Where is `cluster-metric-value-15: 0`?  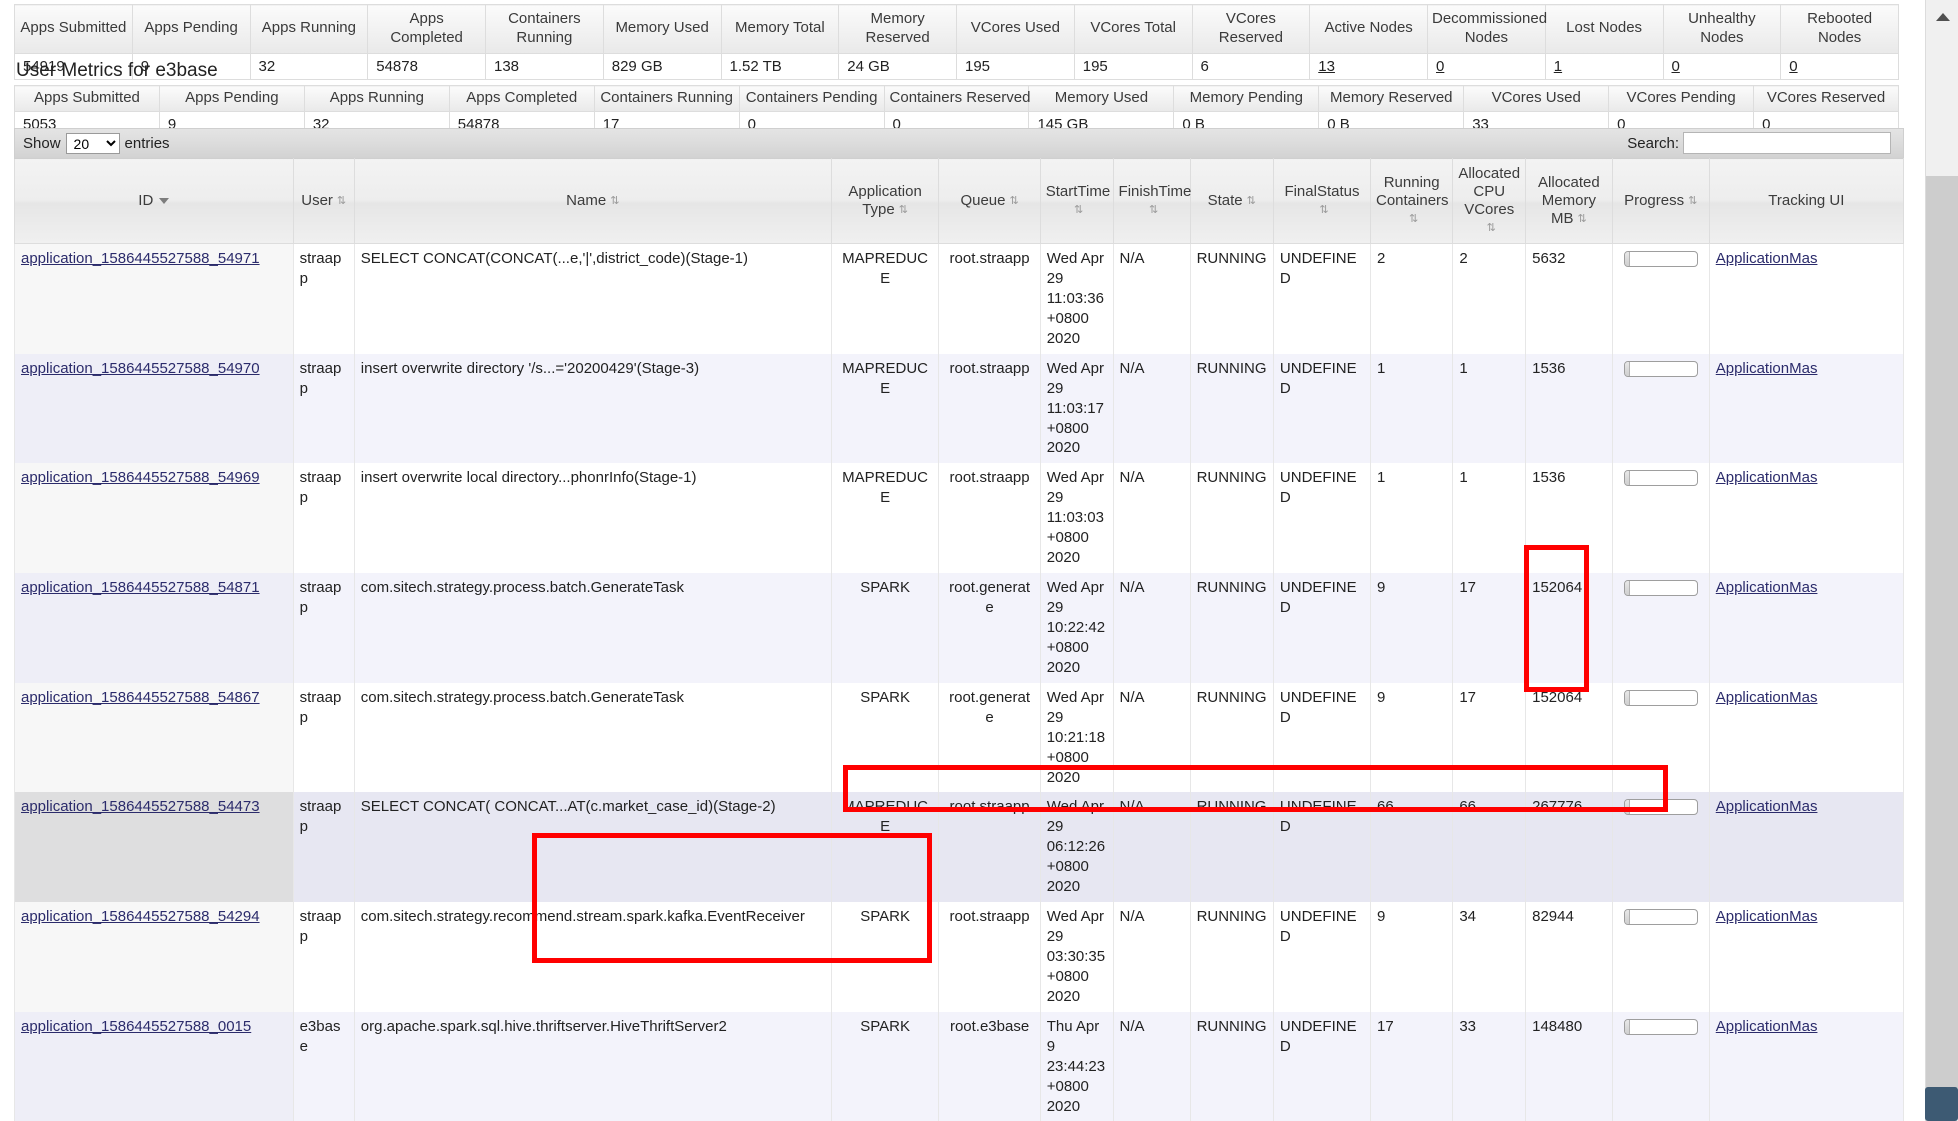 cluster-metric-value-15: 0 is located at coordinates (1839, 66).